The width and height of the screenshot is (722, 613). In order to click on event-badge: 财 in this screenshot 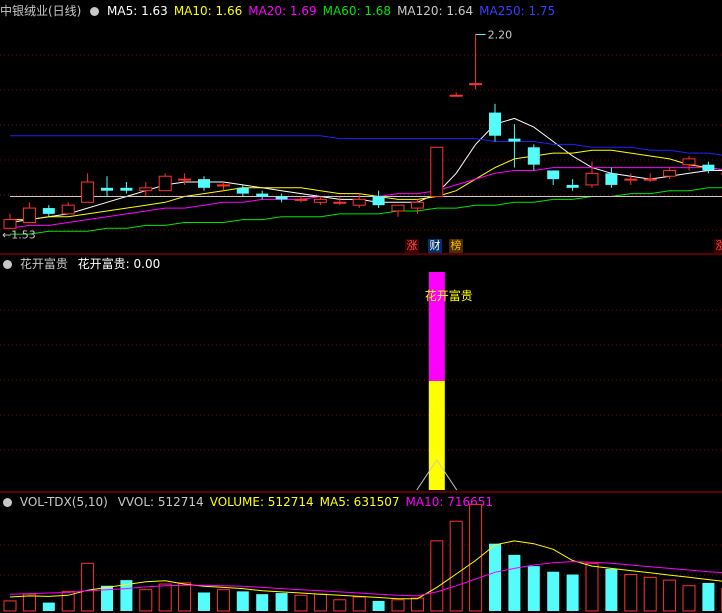, I will do `click(435, 246)`.